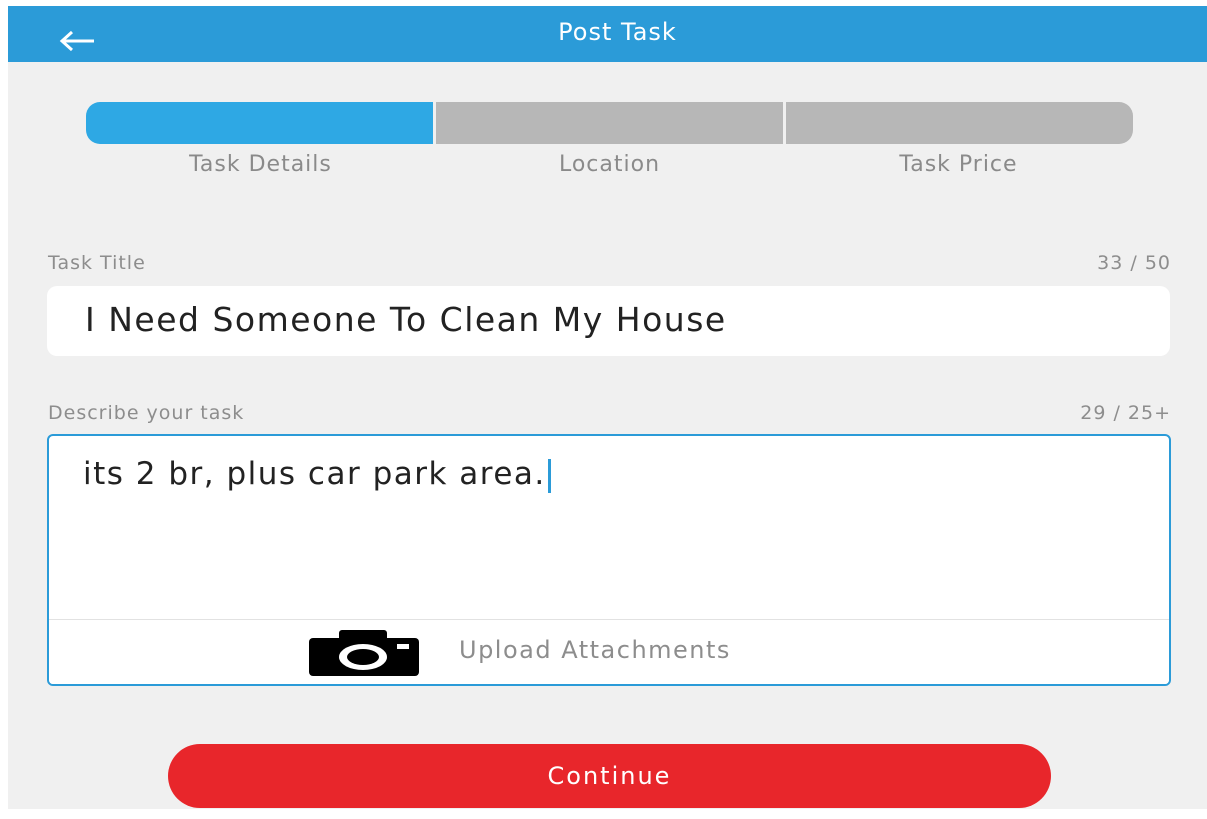  What do you see at coordinates (364, 653) in the screenshot?
I see `camera-icon` at bounding box center [364, 653].